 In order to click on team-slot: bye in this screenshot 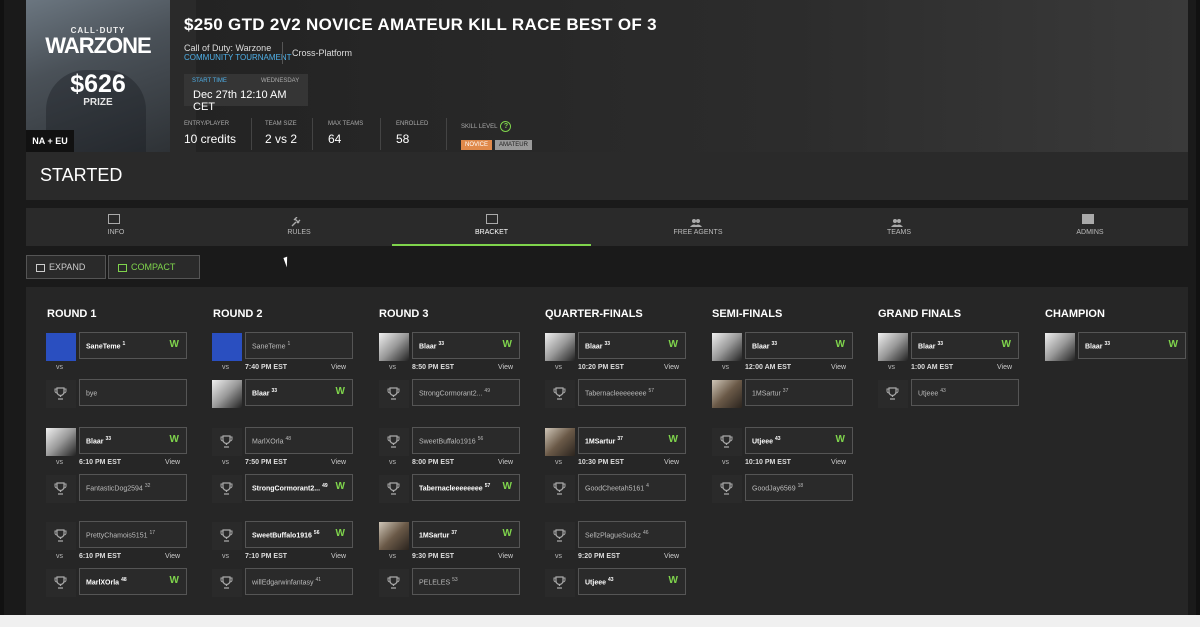, I will do `click(133, 392)`.